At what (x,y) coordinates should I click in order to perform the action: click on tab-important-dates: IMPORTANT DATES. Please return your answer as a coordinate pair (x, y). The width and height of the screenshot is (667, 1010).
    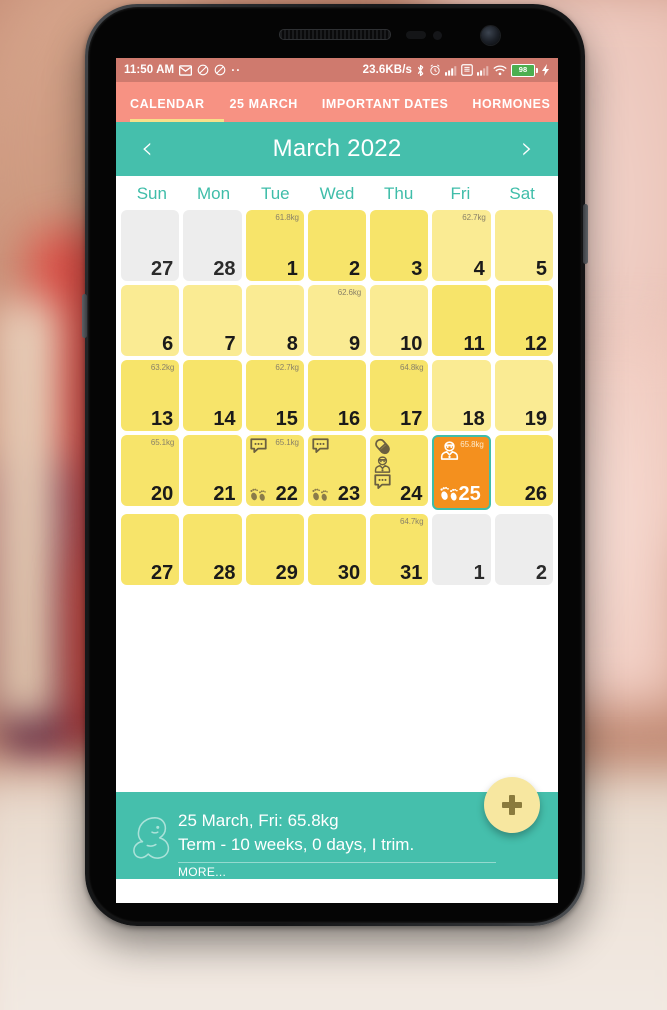
    Looking at the image, I should click on (385, 109).